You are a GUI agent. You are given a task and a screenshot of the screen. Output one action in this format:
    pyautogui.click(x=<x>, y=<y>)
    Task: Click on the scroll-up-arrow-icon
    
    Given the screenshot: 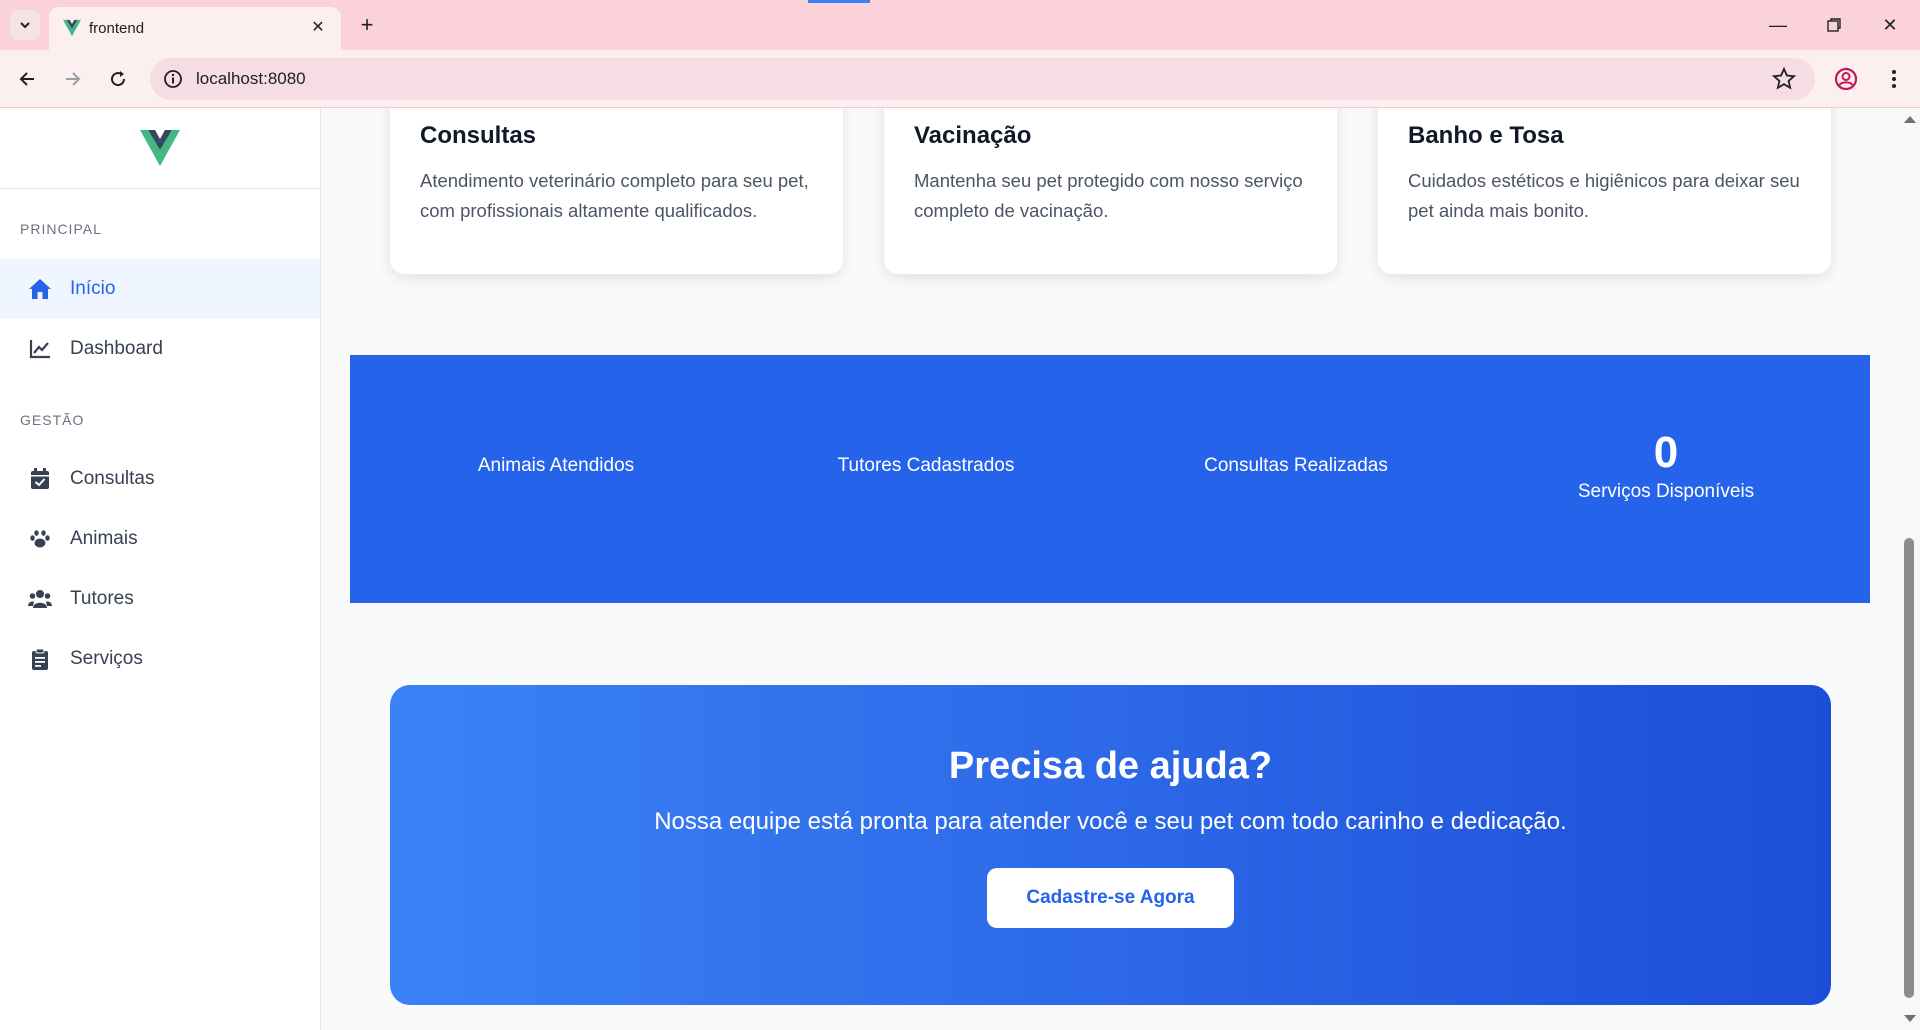 What is the action you would take?
    pyautogui.click(x=1910, y=119)
    